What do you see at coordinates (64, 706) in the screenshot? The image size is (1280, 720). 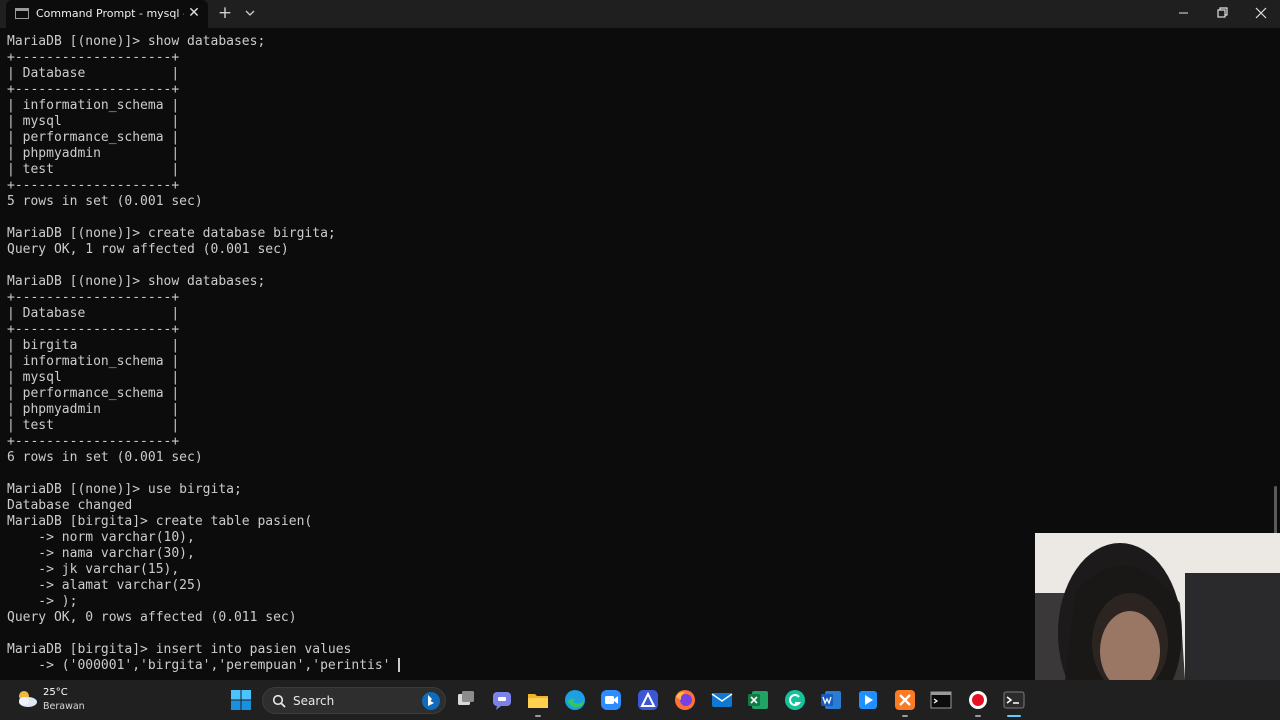 I see `weather-description: Berawan` at bounding box center [64, 706].